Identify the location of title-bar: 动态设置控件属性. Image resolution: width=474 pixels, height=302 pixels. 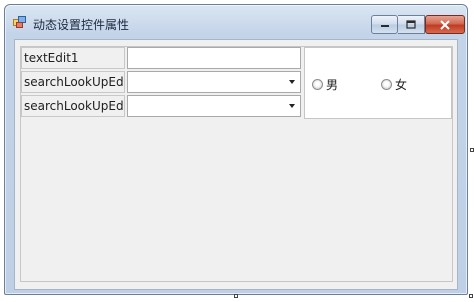
(236, 20).